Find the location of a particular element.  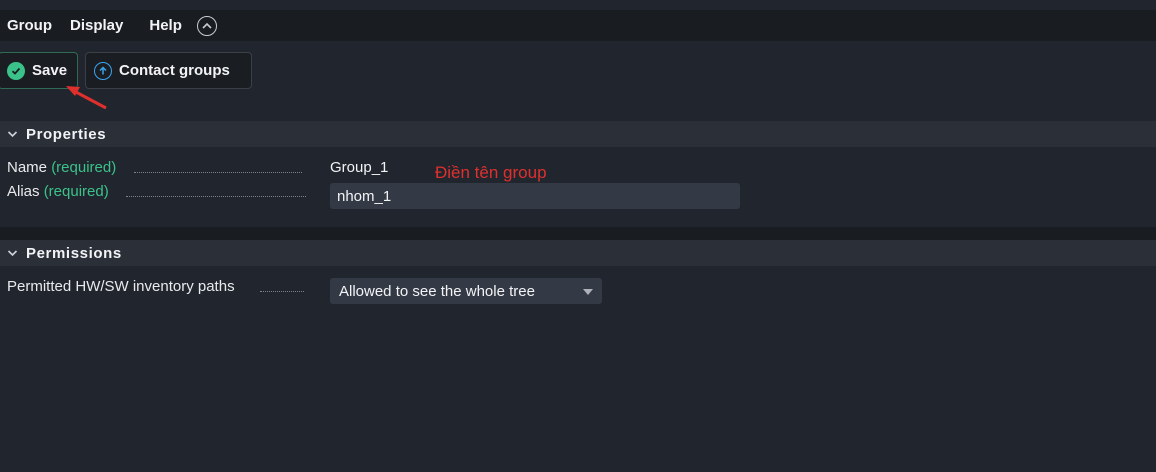

name-dots is located at coordinates (218, 172).